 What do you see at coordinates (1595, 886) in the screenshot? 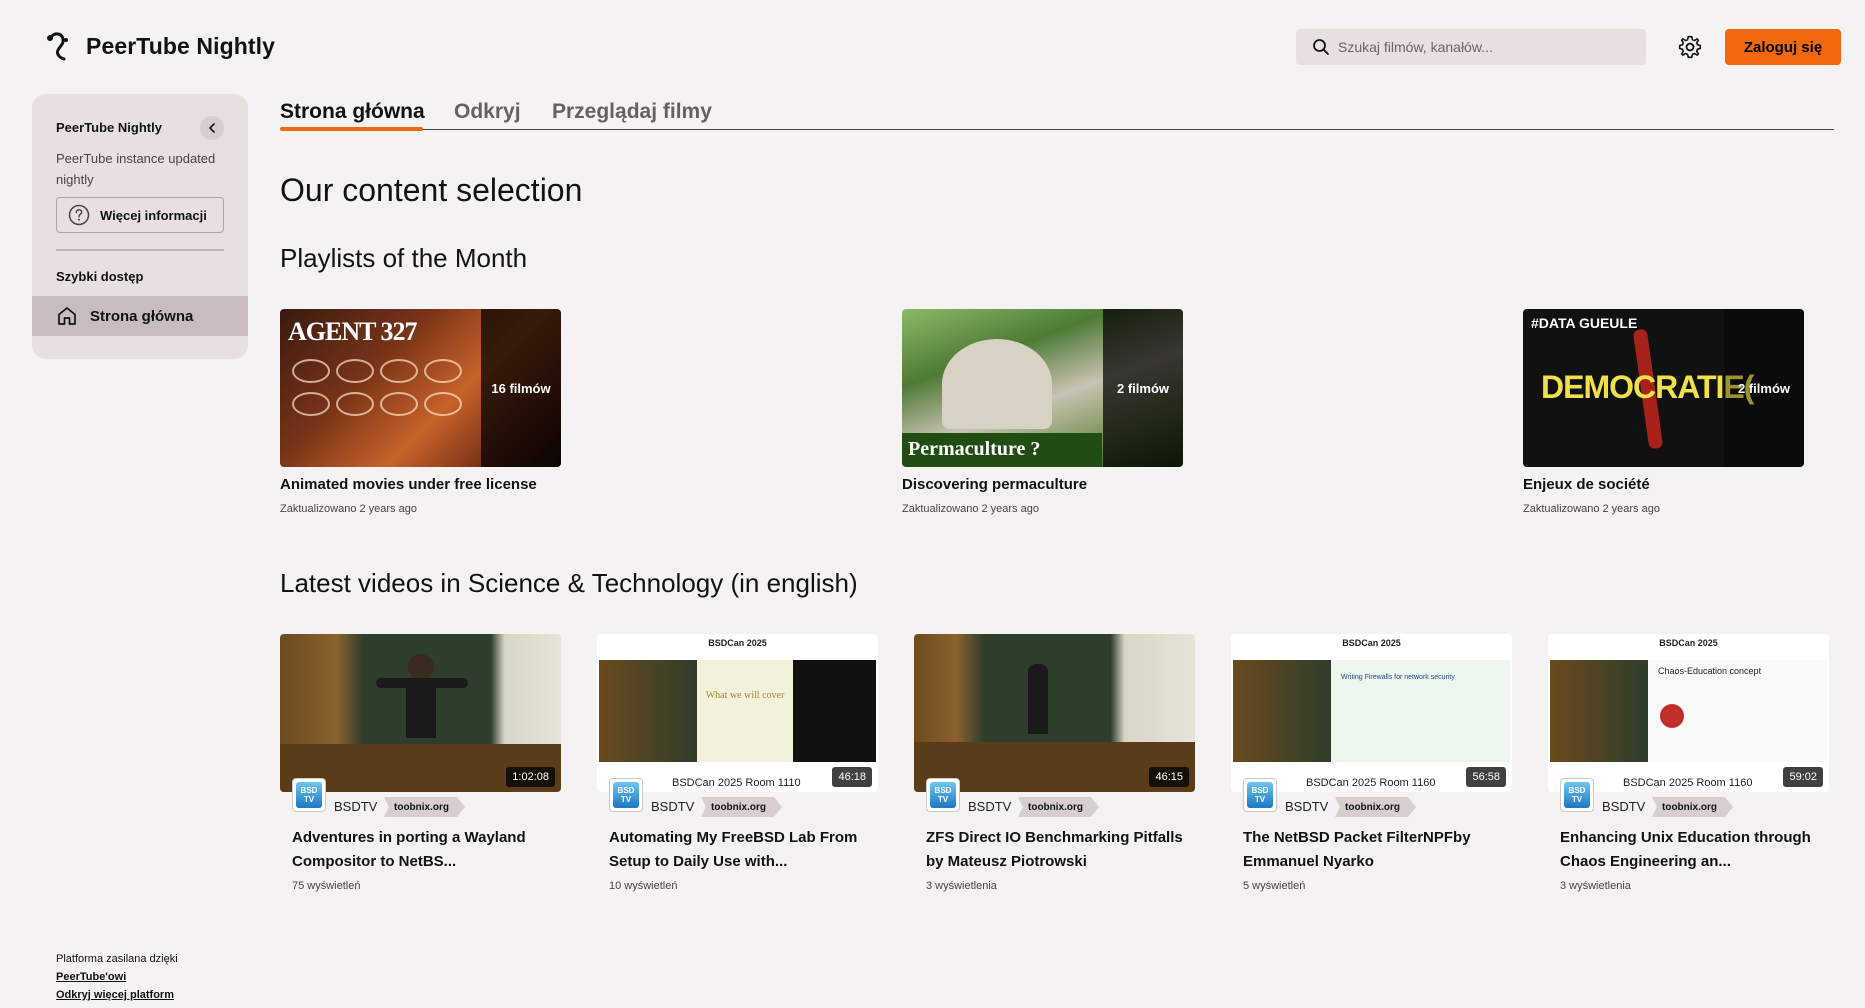
I see `video-views: 3 wyświetlenia` at bounding box center [1595, 886].